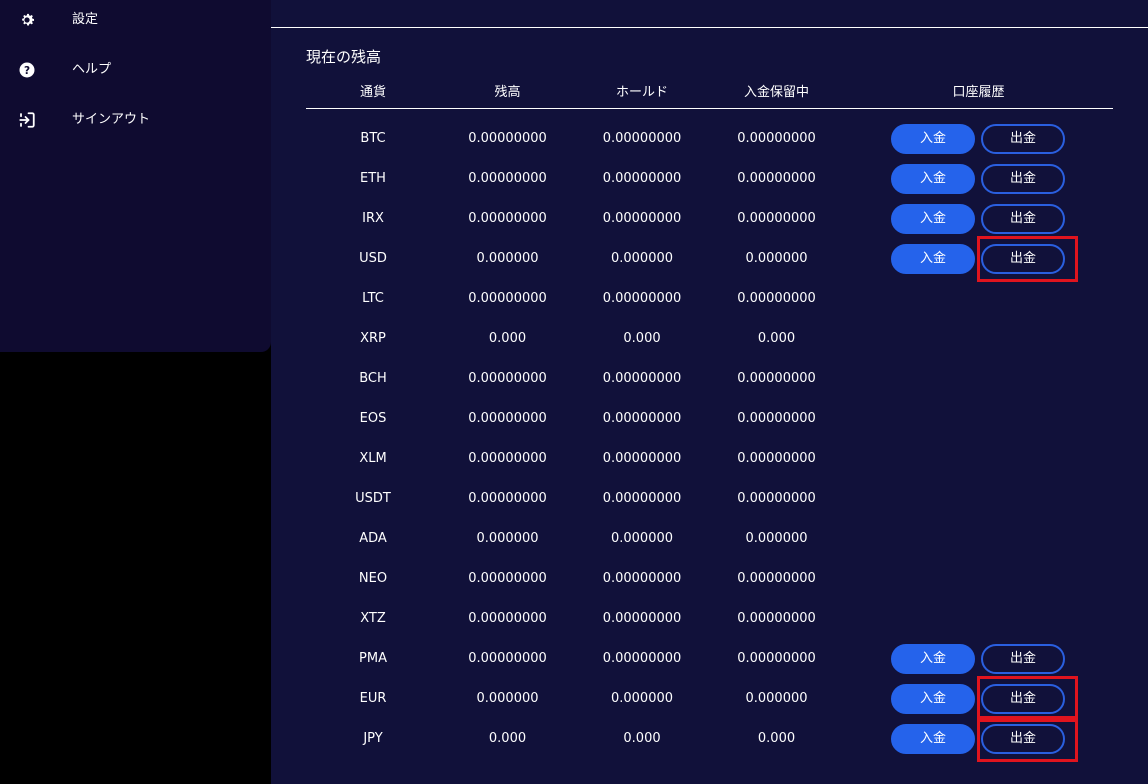 The width and height of the screenshot is (1148, 784). I want to click on sidebar-item-signout: サインアウト, so click(135, 120).